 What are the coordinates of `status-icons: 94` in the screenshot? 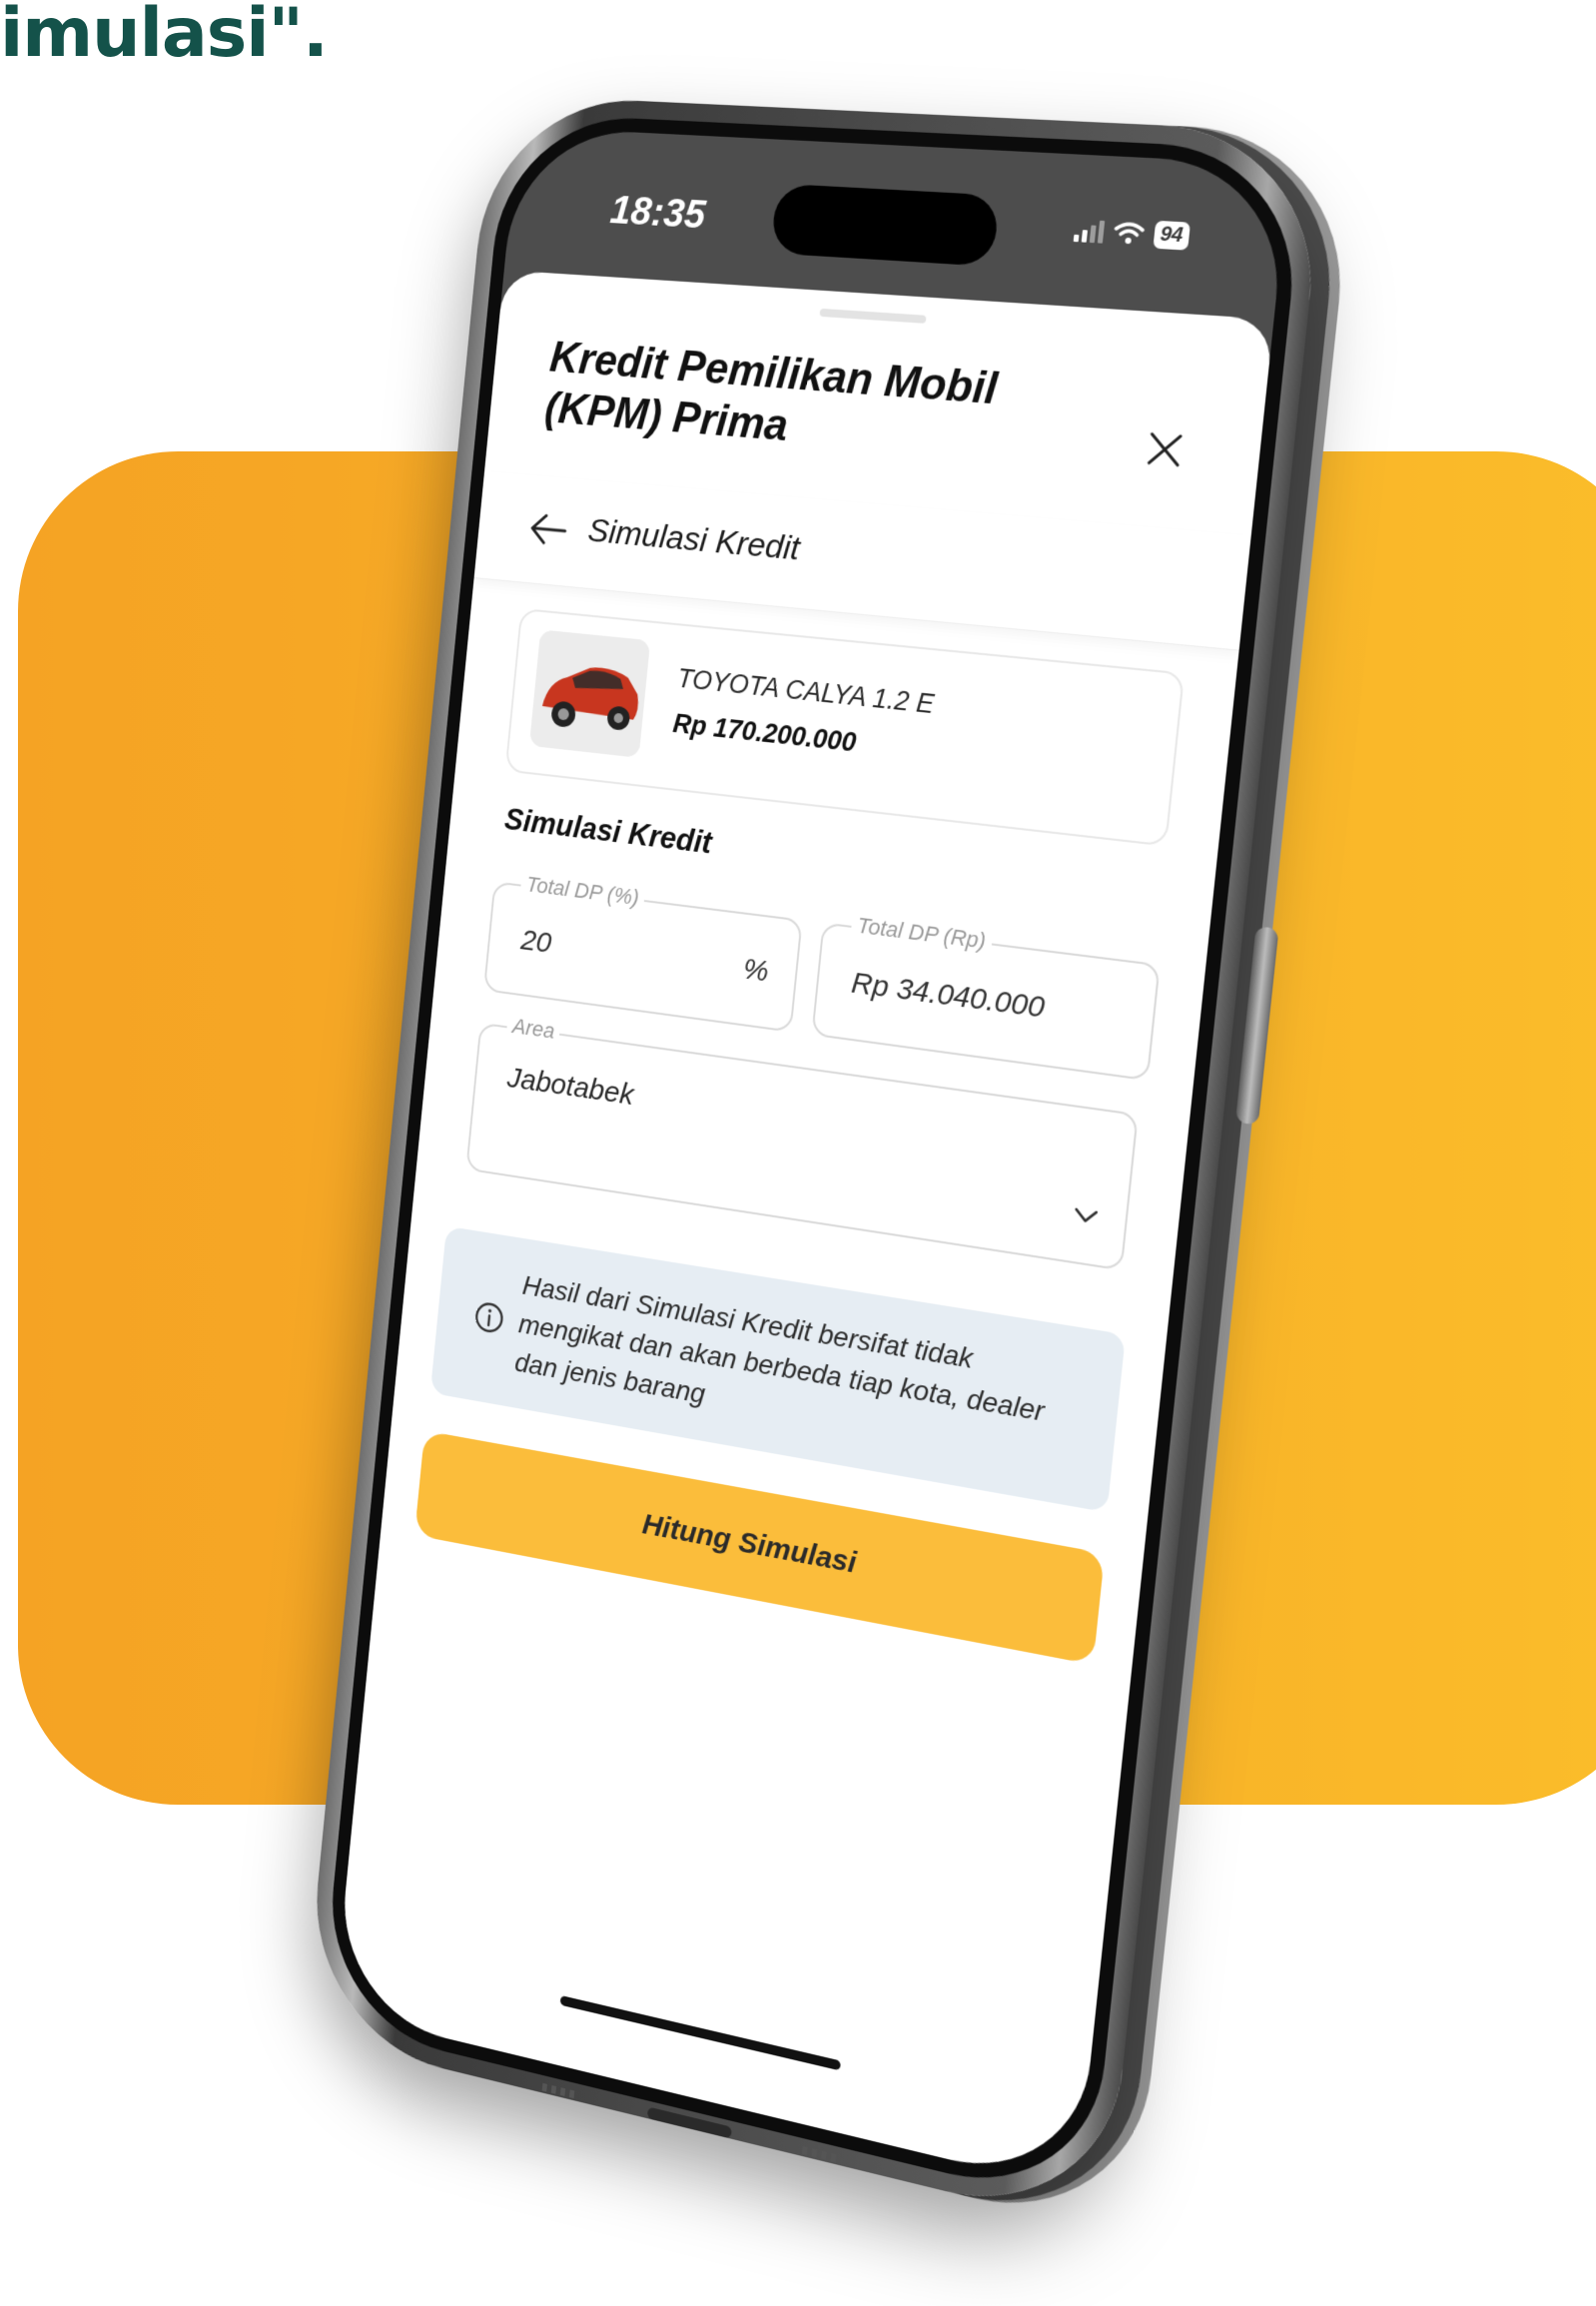 It's located at (1132, 234).